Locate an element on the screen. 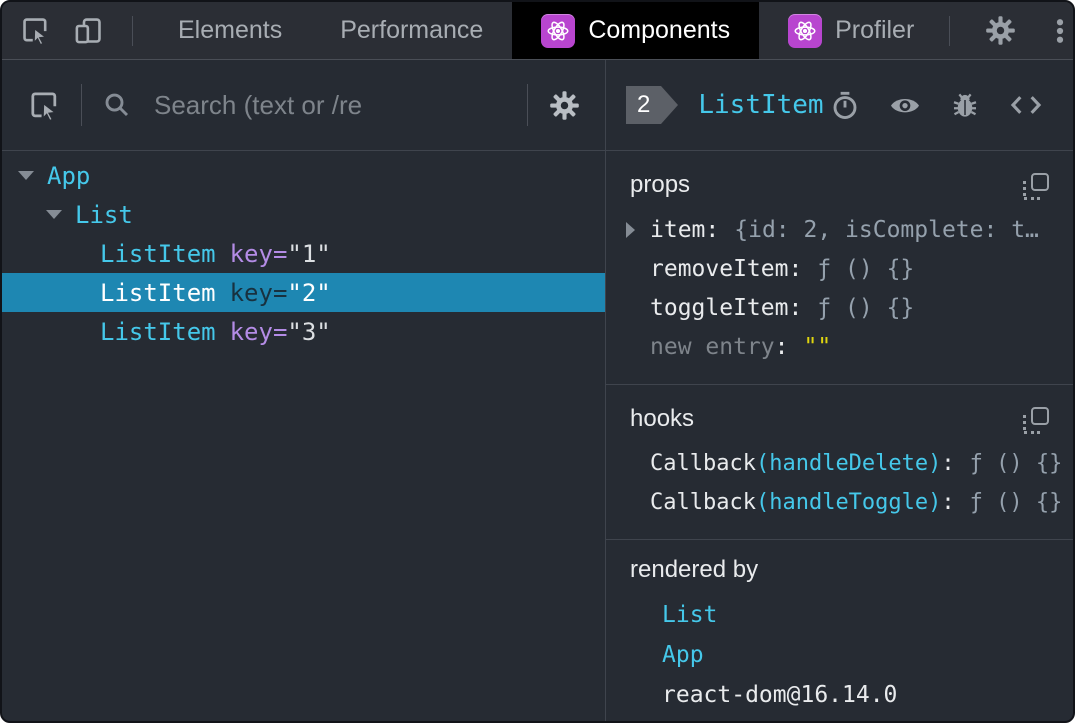 The image size is (1075, 723). owner-link: List is located at coordinates (689, 615).